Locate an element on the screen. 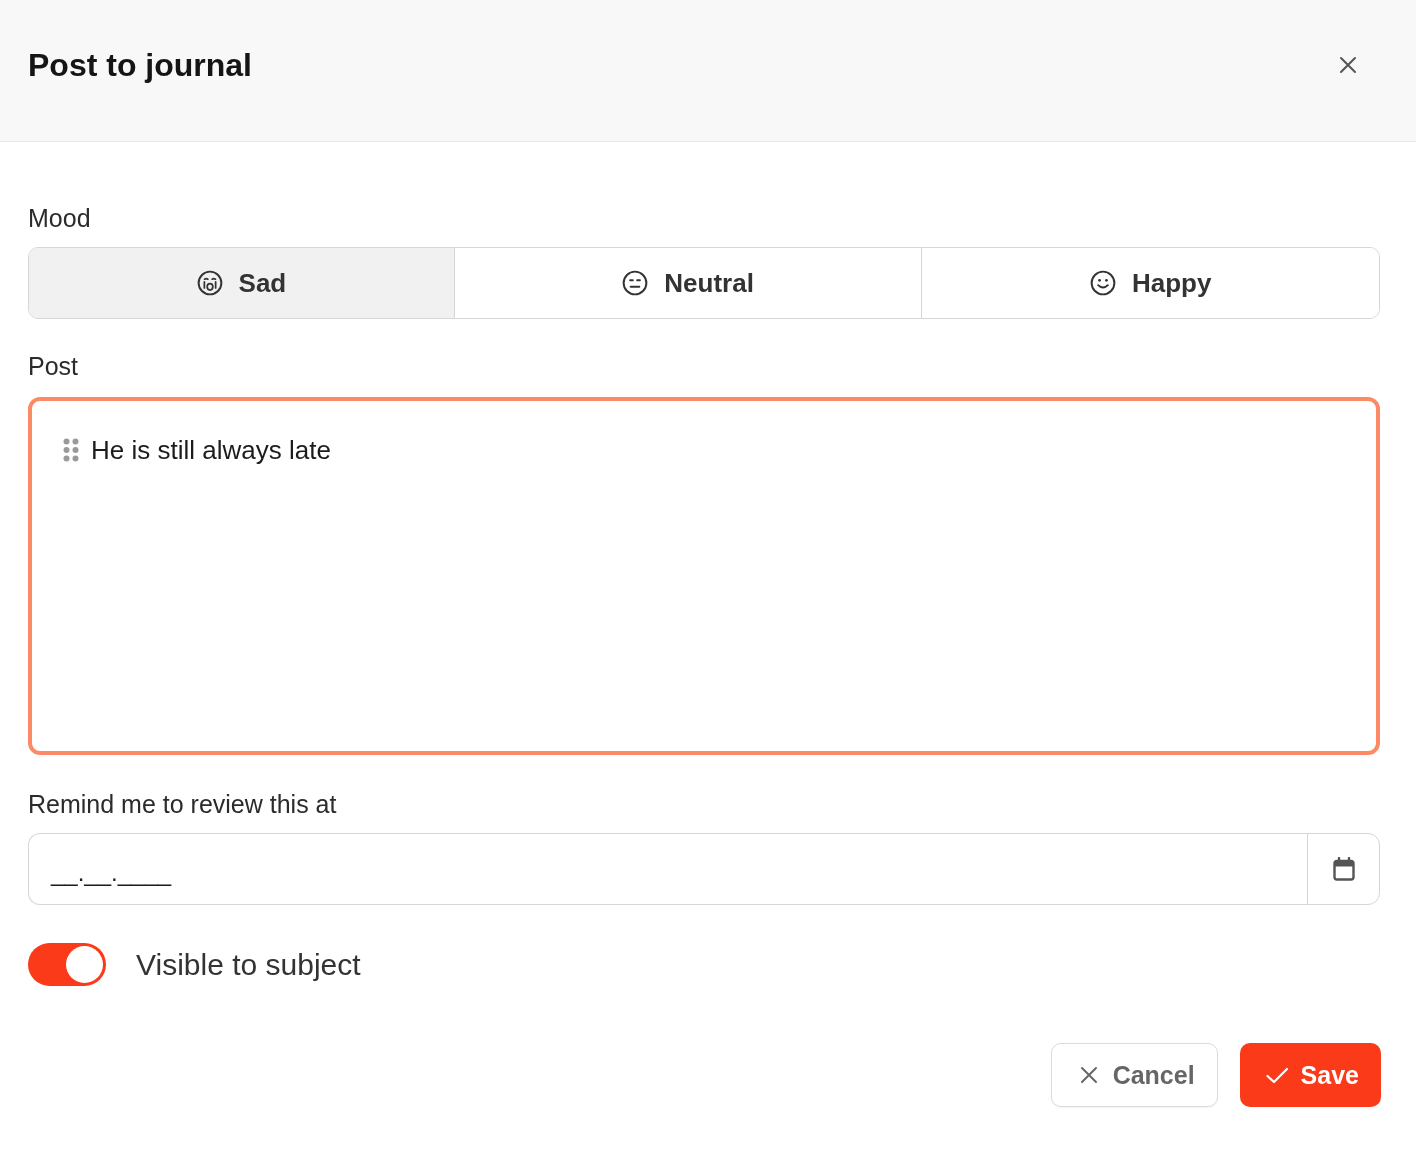  field-label: Mood is located at coordinates (60, 218).